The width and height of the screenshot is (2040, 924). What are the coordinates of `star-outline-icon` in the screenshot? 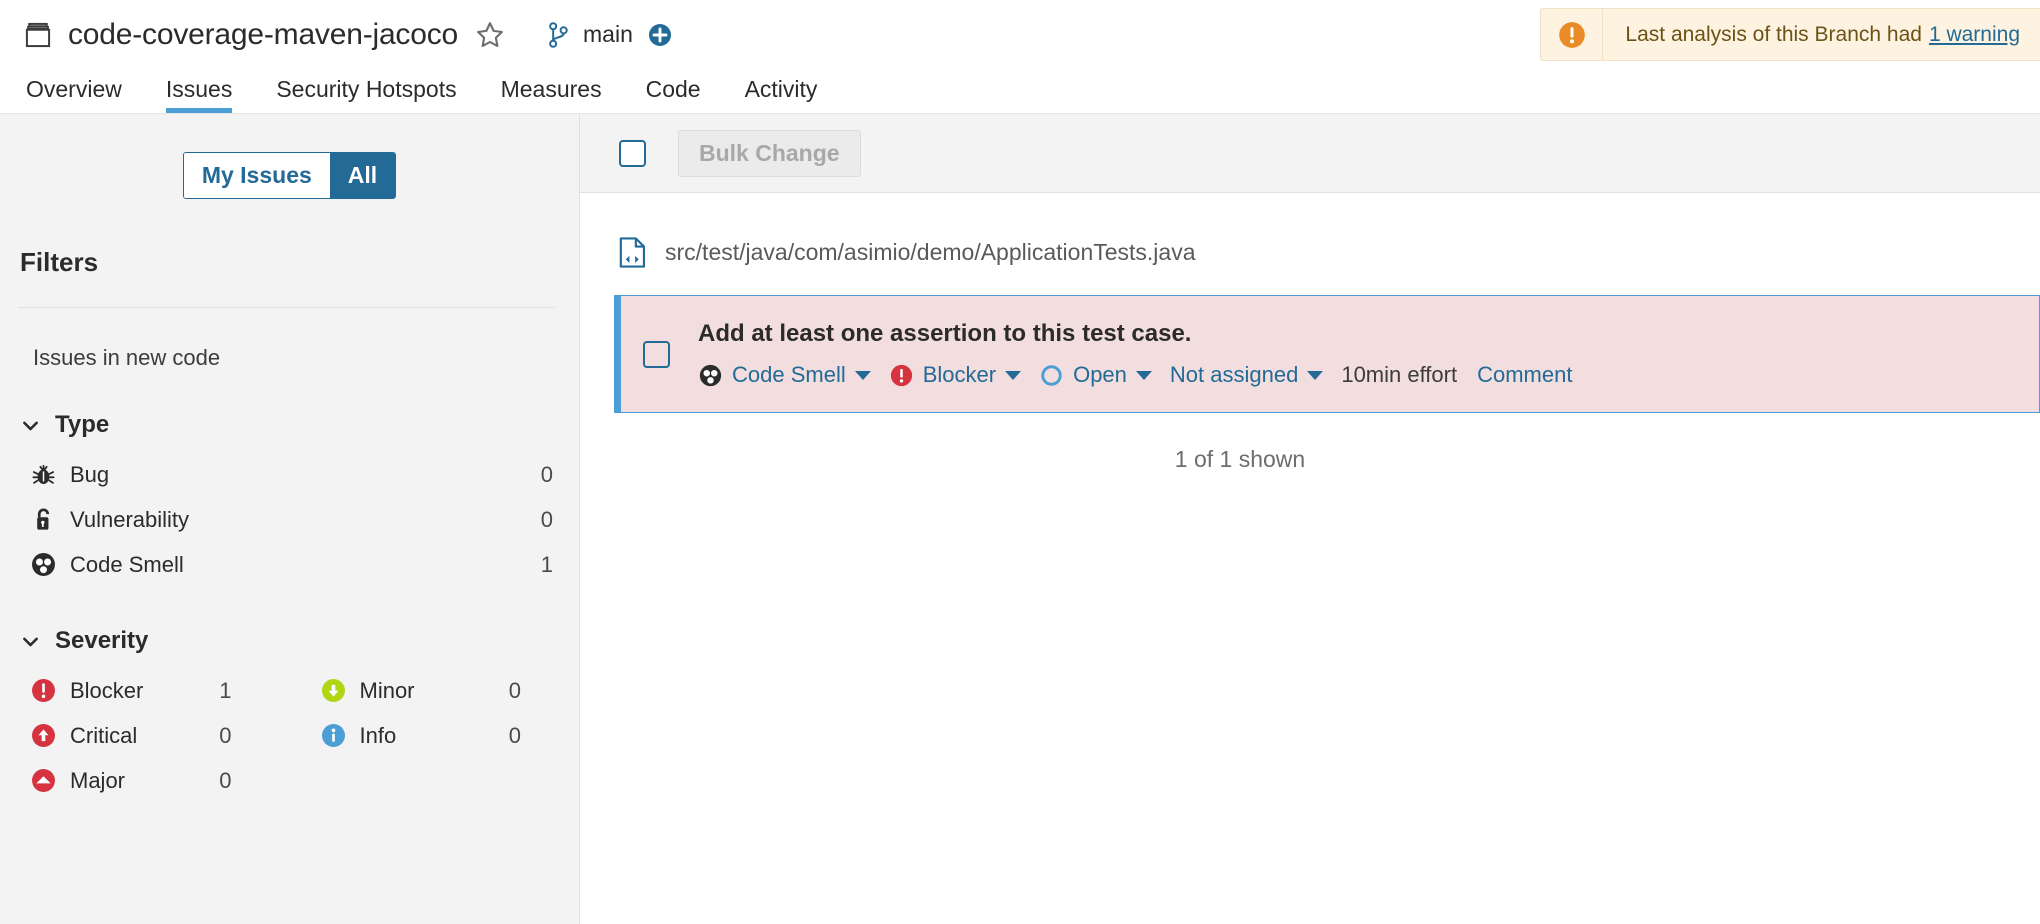 It's located at (490, 35).